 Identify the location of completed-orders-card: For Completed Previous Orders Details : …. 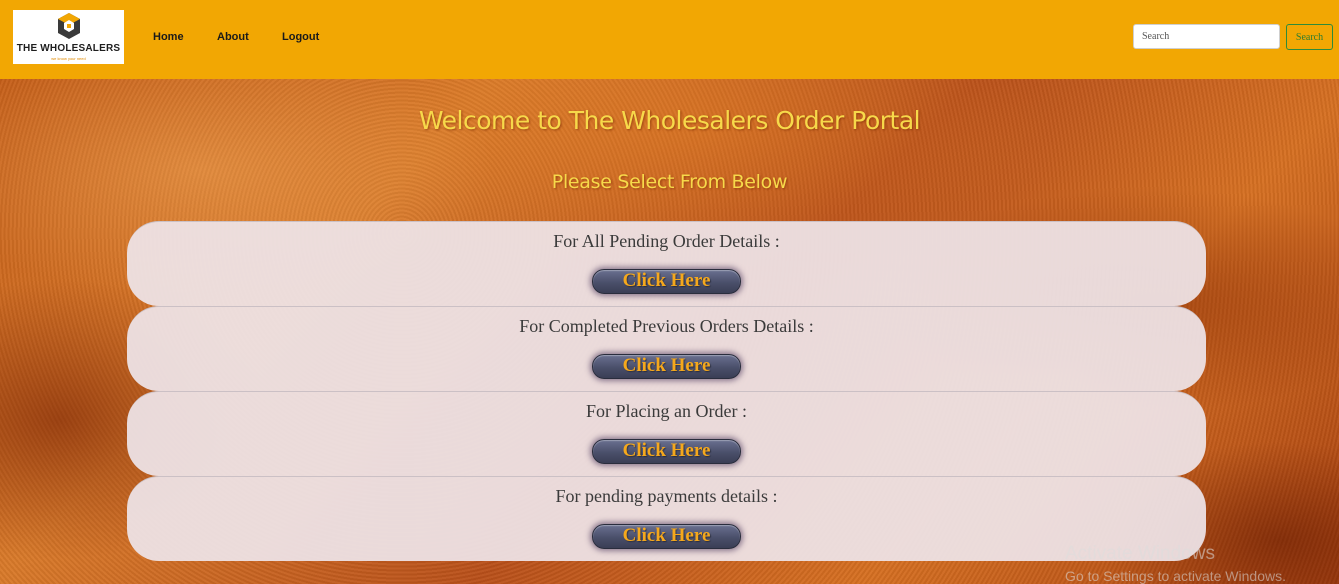
(666, 348).